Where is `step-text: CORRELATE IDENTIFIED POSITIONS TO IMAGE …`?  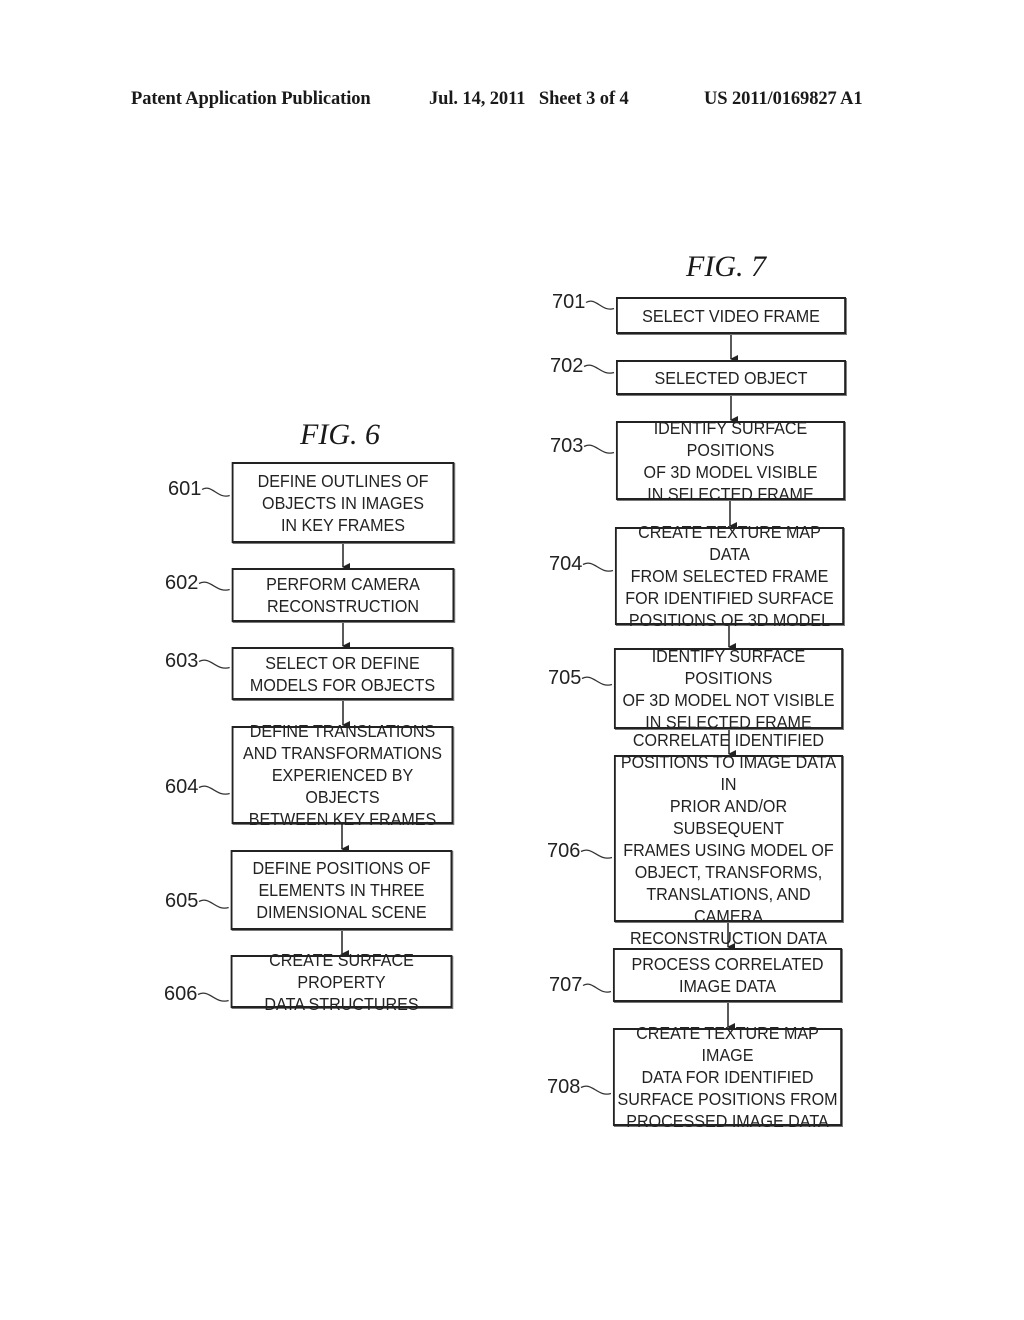
step-text: CORRELATE IDENTIFIED POSITIONS TO IMAGE … is located at coordinates (728, 838).